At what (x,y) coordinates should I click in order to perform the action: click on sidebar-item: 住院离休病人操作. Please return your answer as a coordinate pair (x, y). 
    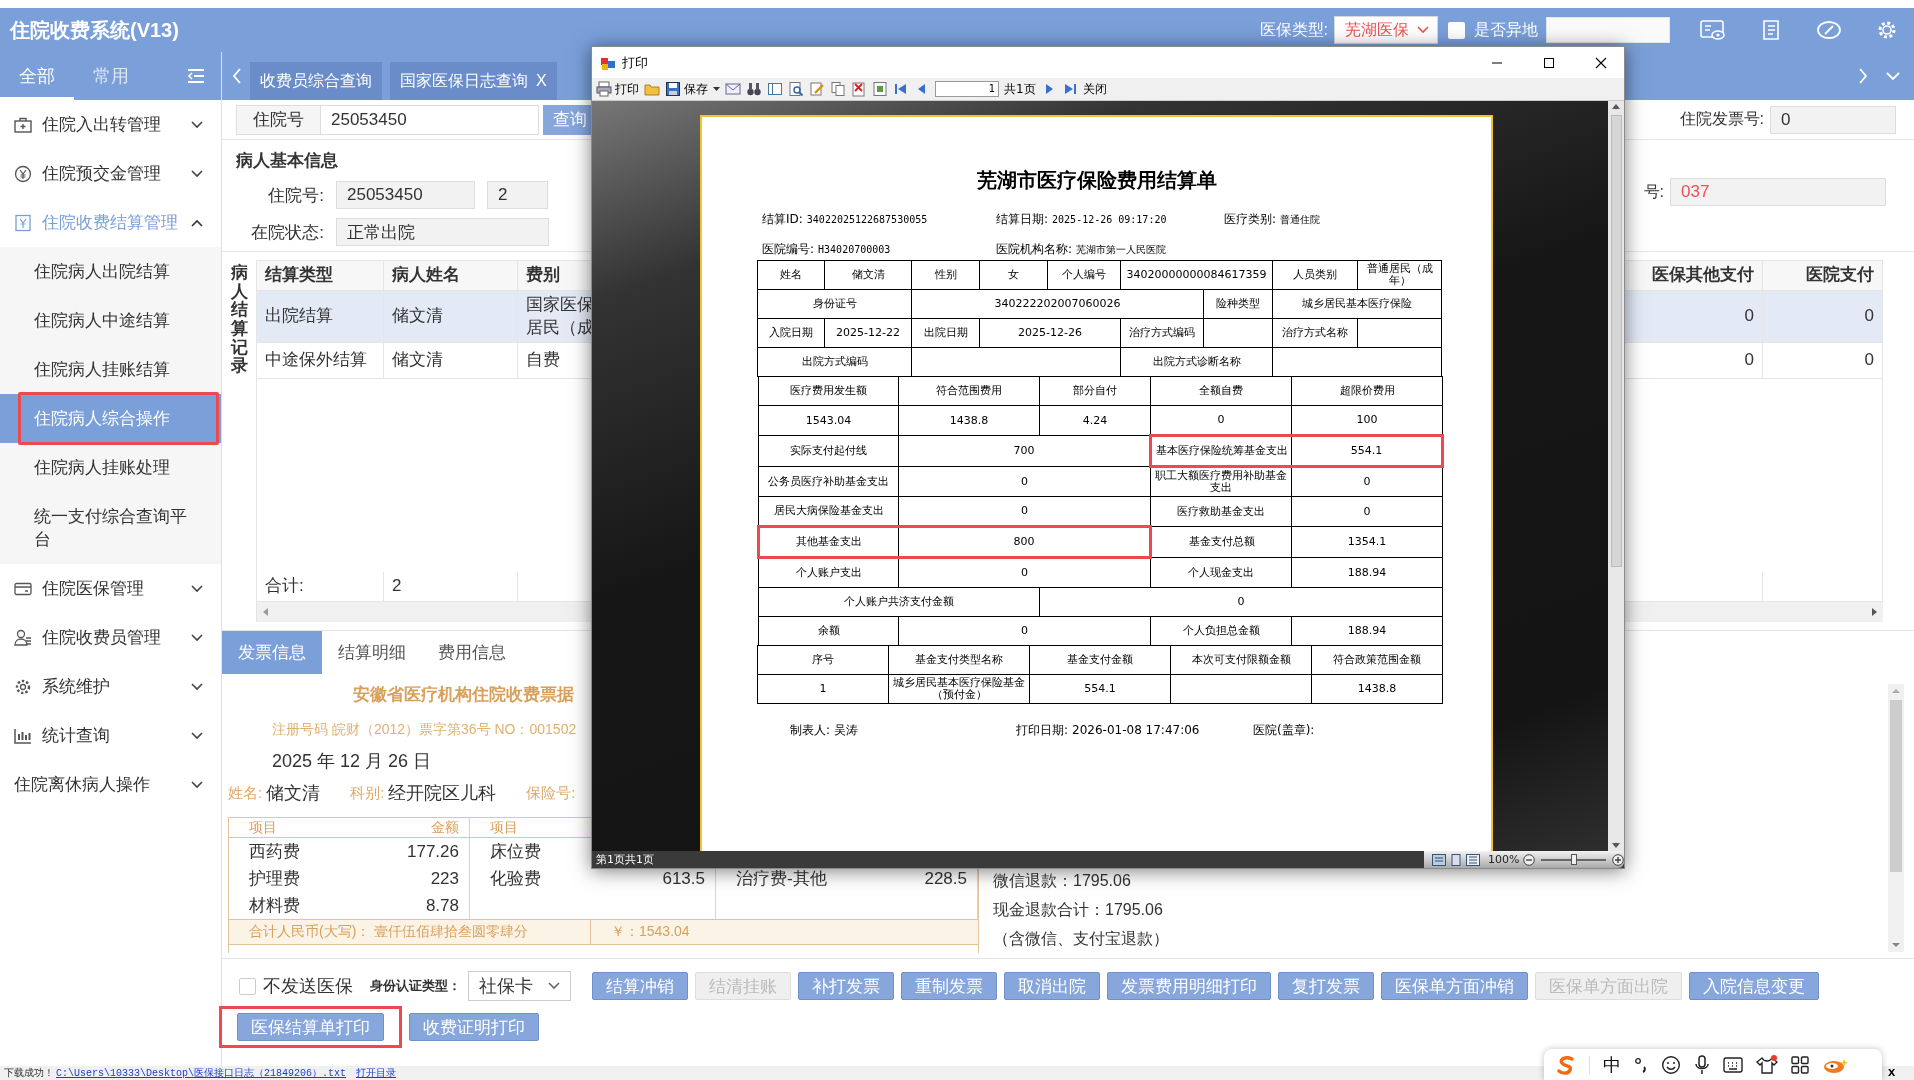
    Looking at the image, I should click on (110, 784).